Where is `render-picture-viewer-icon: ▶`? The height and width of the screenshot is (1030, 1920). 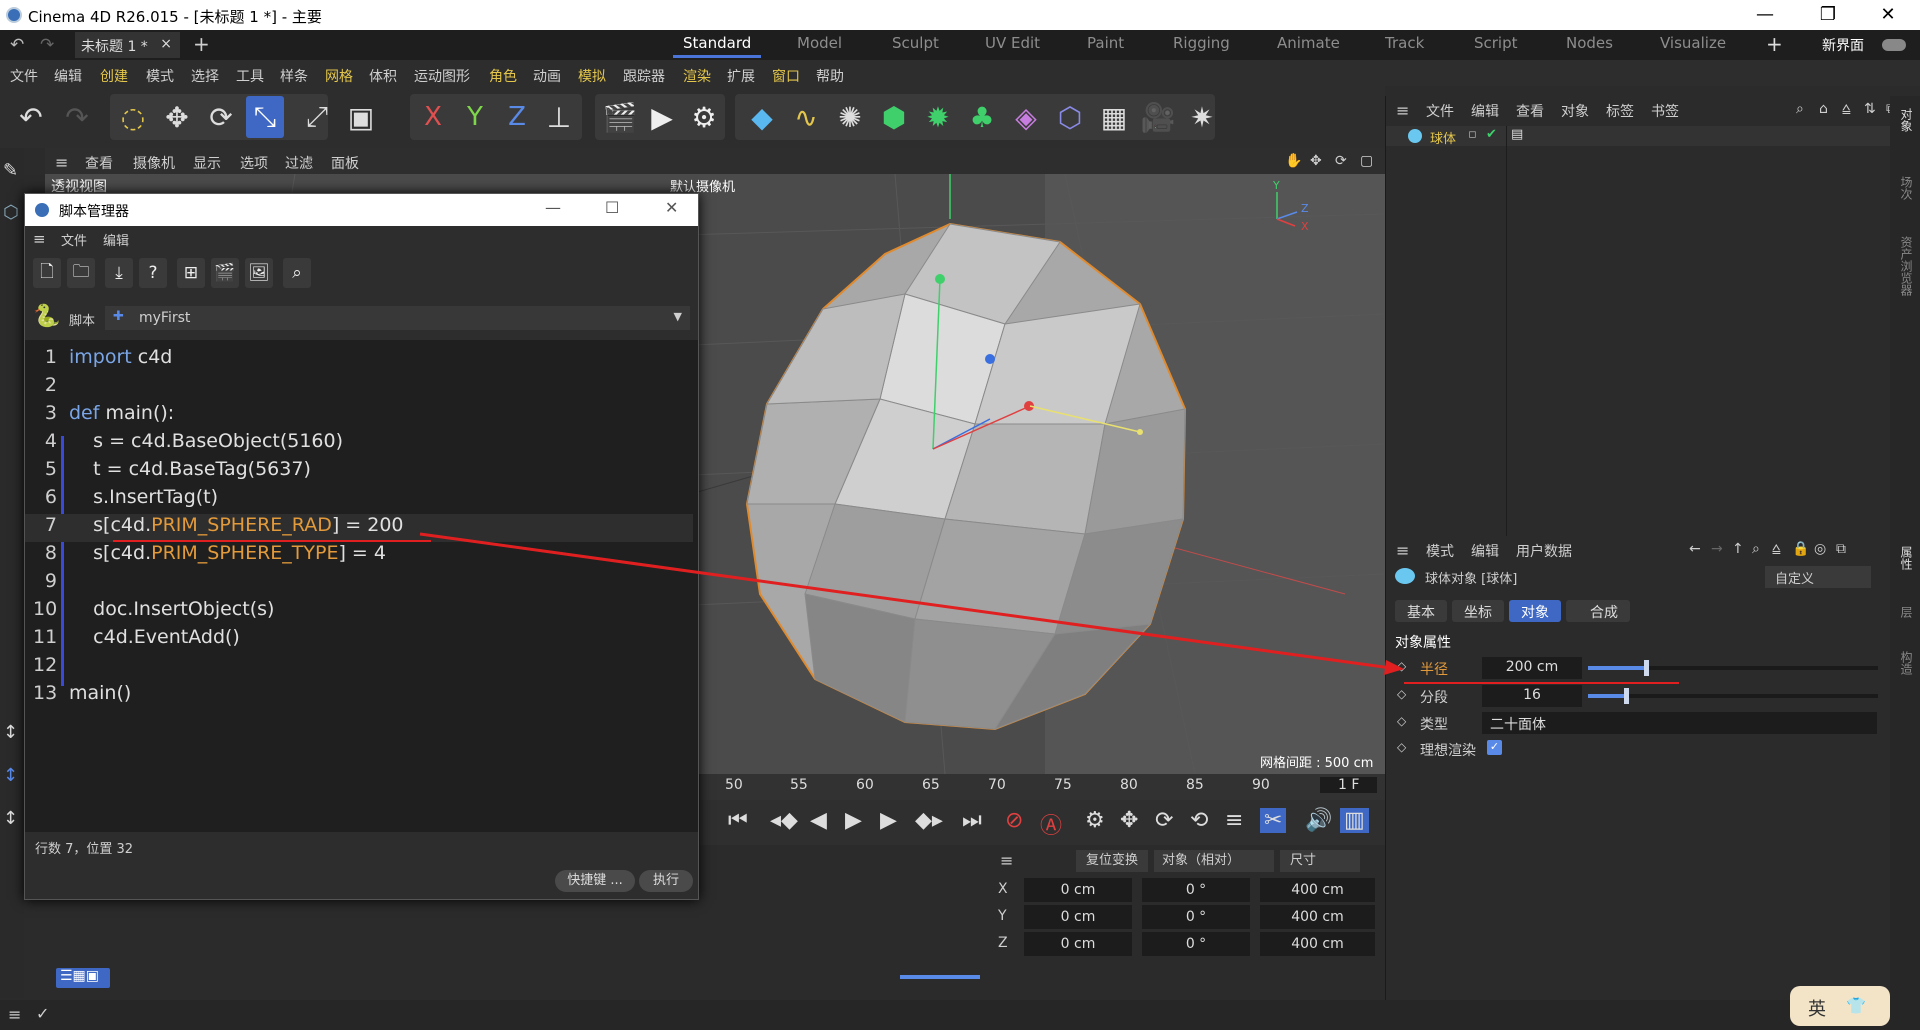 render-picture-viewer-icon: ▶ is located at coordinates (662, 117).